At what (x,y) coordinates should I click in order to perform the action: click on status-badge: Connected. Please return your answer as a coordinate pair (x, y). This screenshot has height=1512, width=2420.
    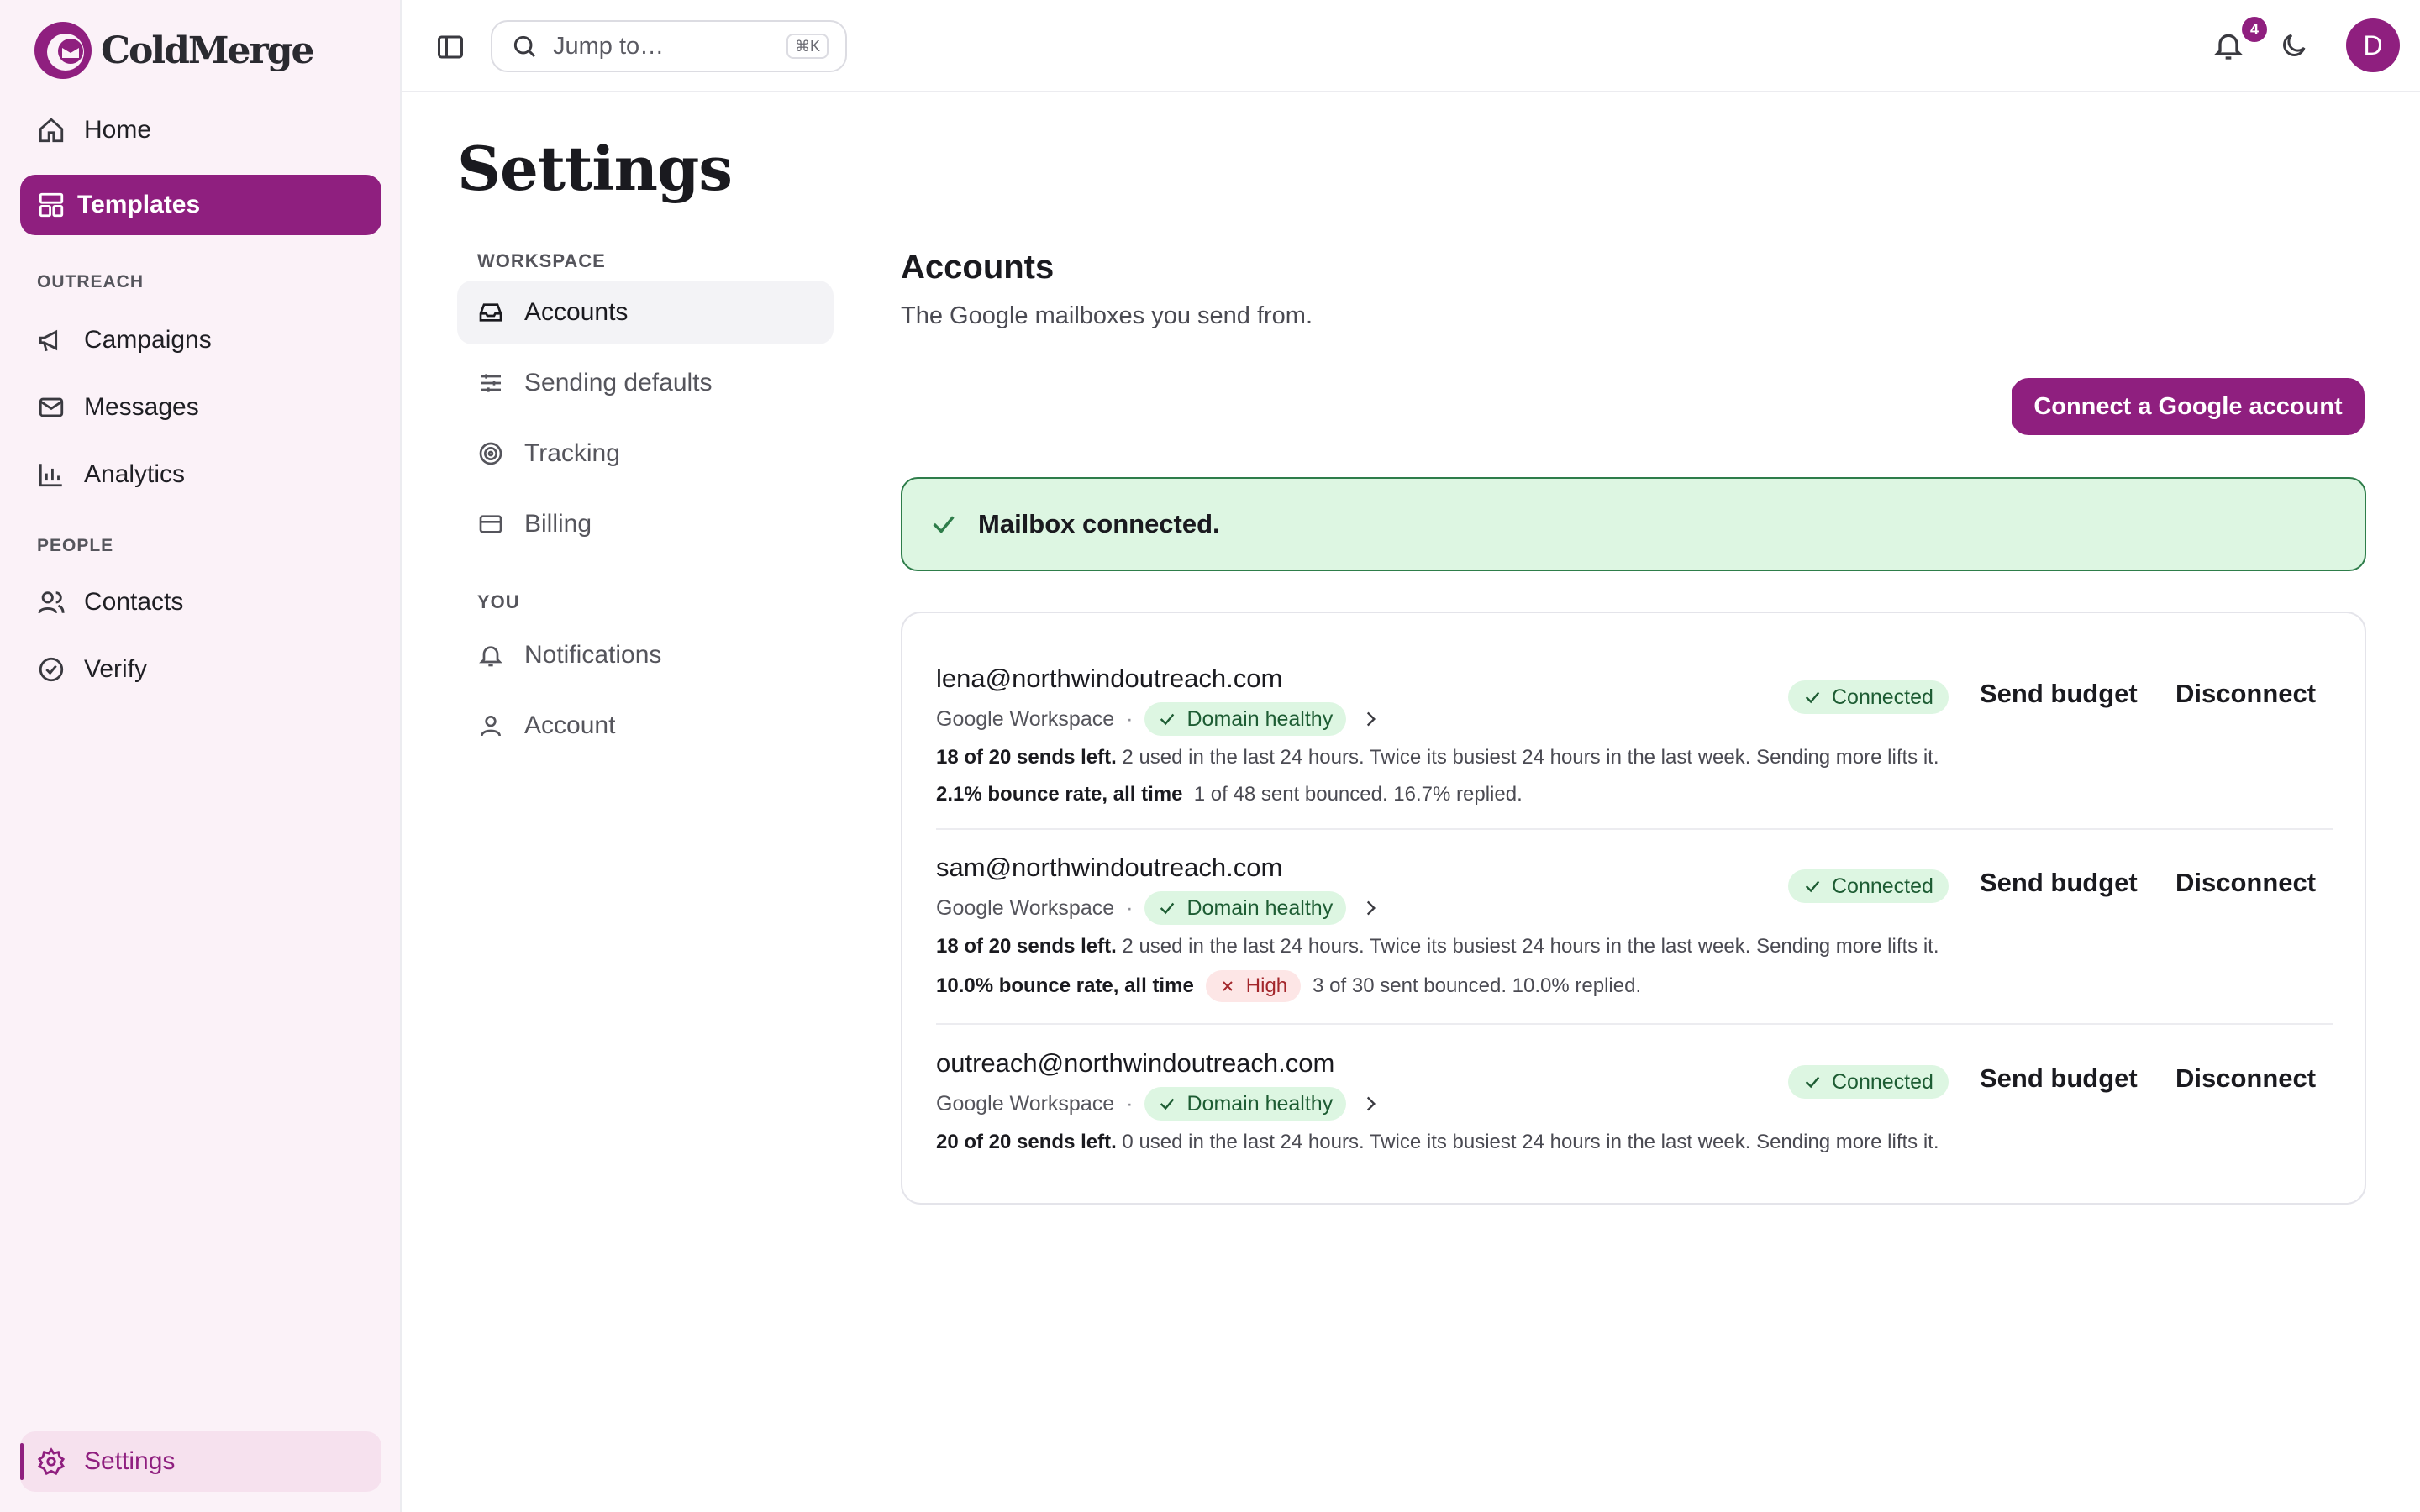
    Looking at the image, I should click on (1868, 1082).